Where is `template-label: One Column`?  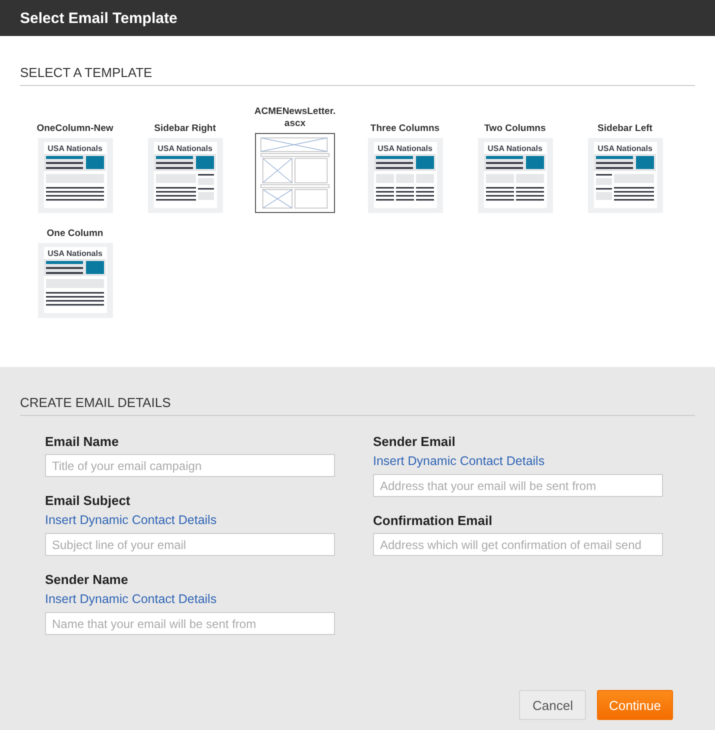 template-label: One Column is located at coordinates (75, 234).